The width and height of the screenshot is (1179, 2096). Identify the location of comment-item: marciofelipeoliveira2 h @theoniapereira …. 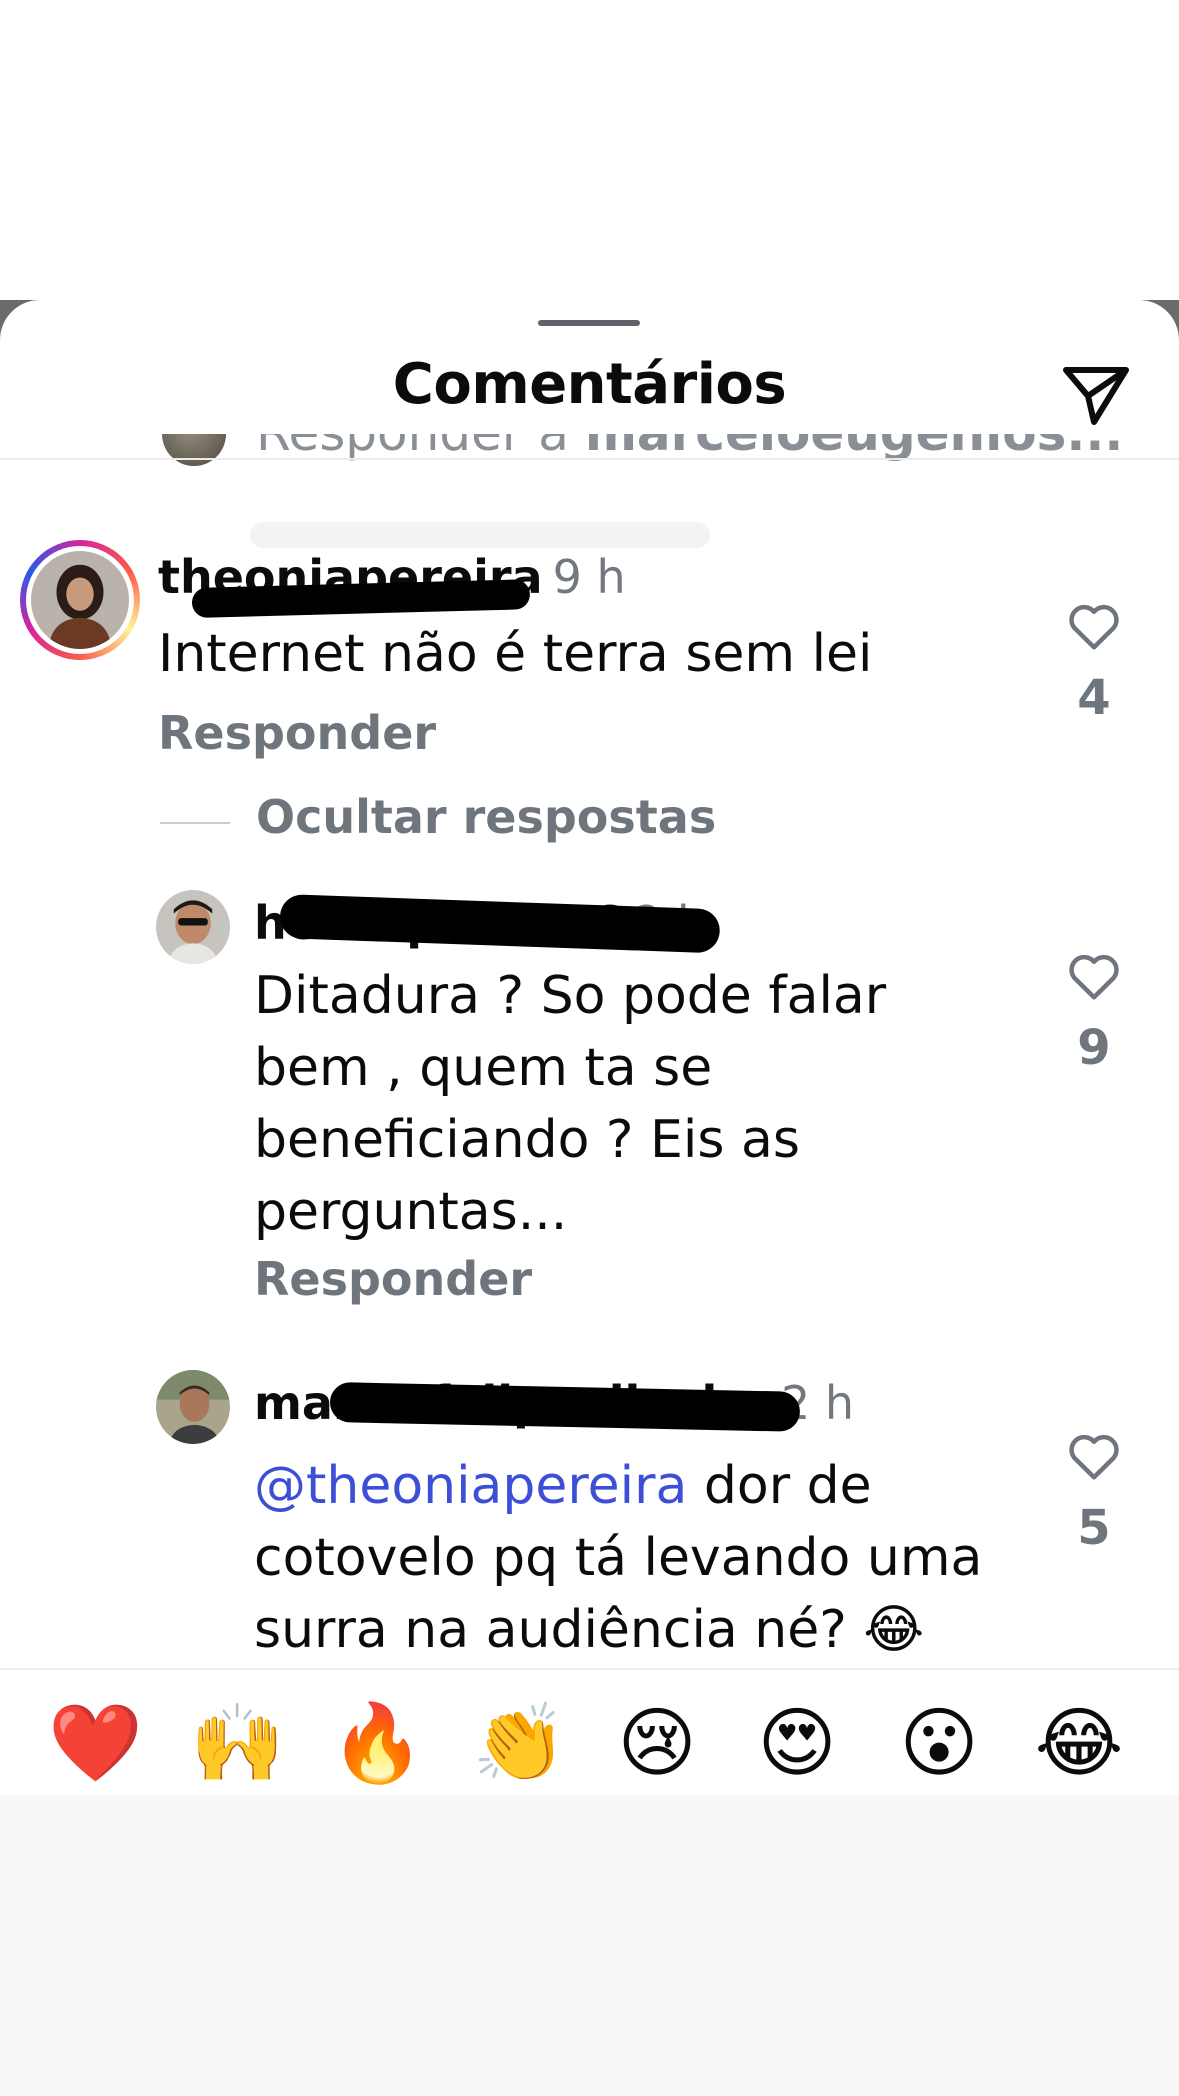
(589, 1520).